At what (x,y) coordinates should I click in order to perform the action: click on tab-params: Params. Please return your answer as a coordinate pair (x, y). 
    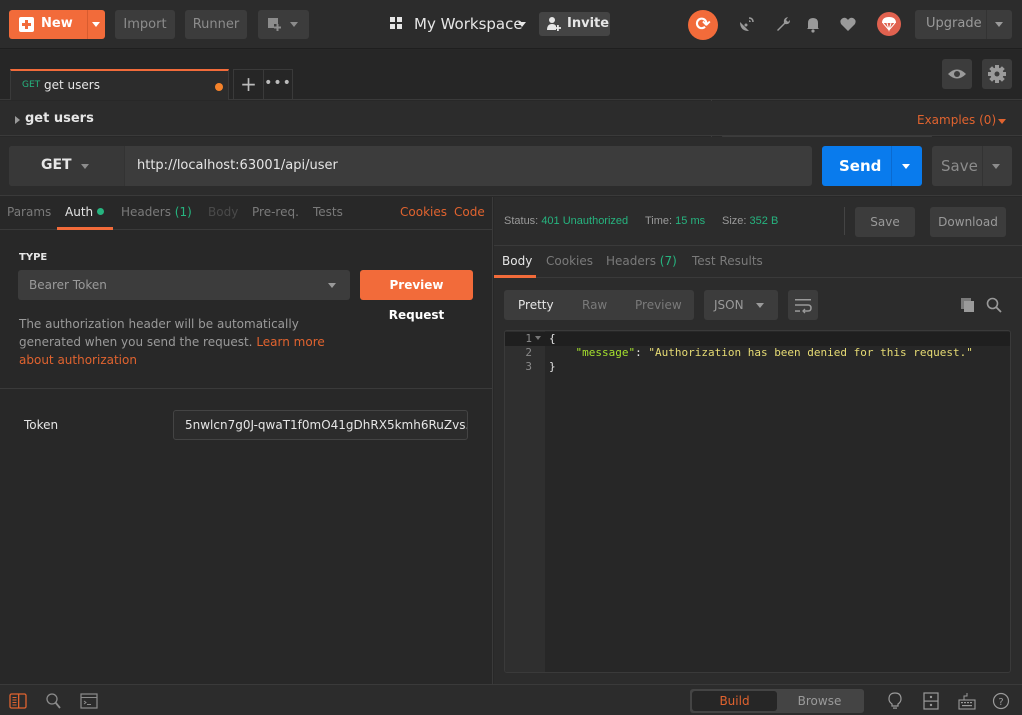
    Looking at the image, I should click on (29, 212).